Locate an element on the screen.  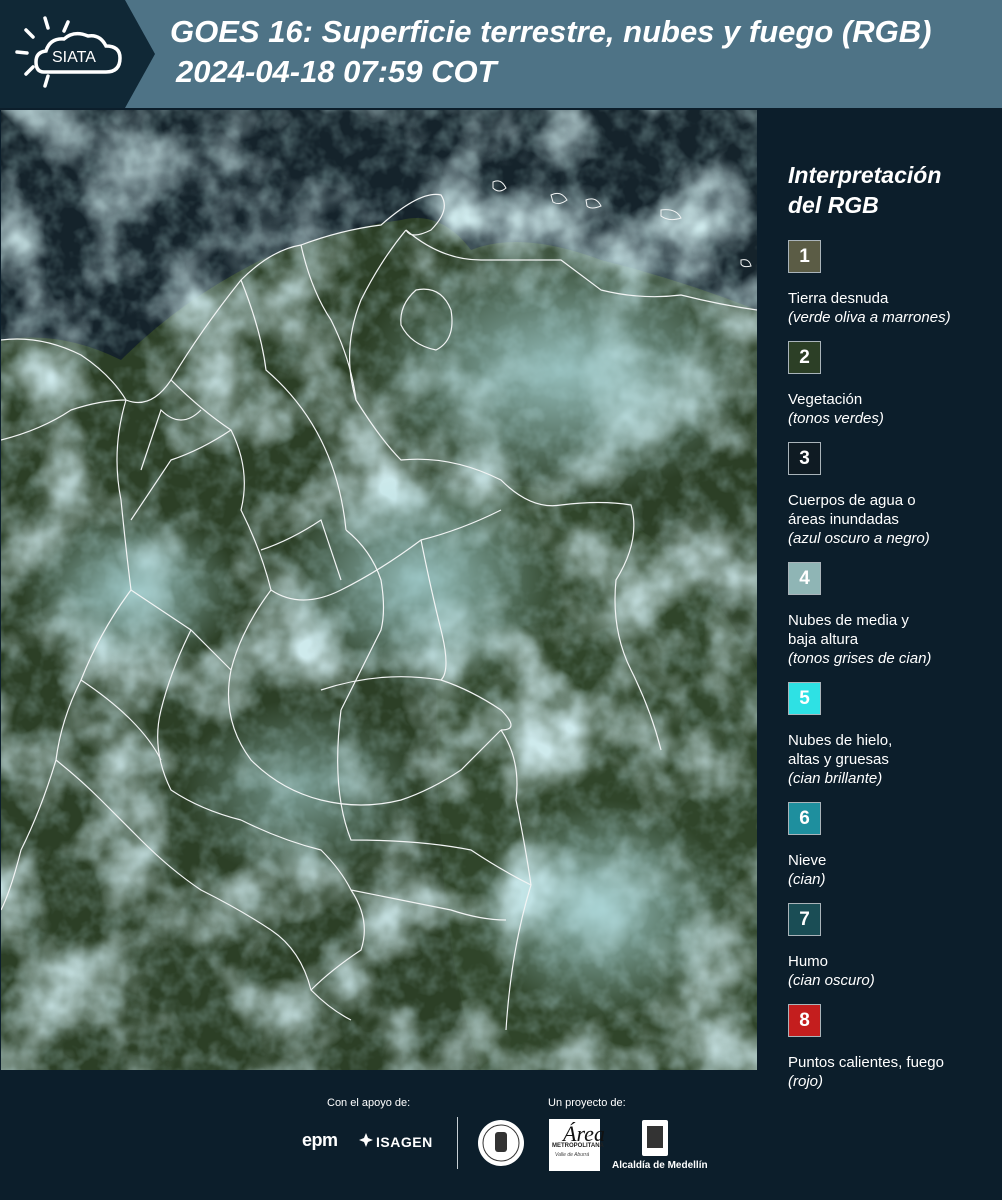
legend-title-line2: del RGB is located at coordinates (833, 205).